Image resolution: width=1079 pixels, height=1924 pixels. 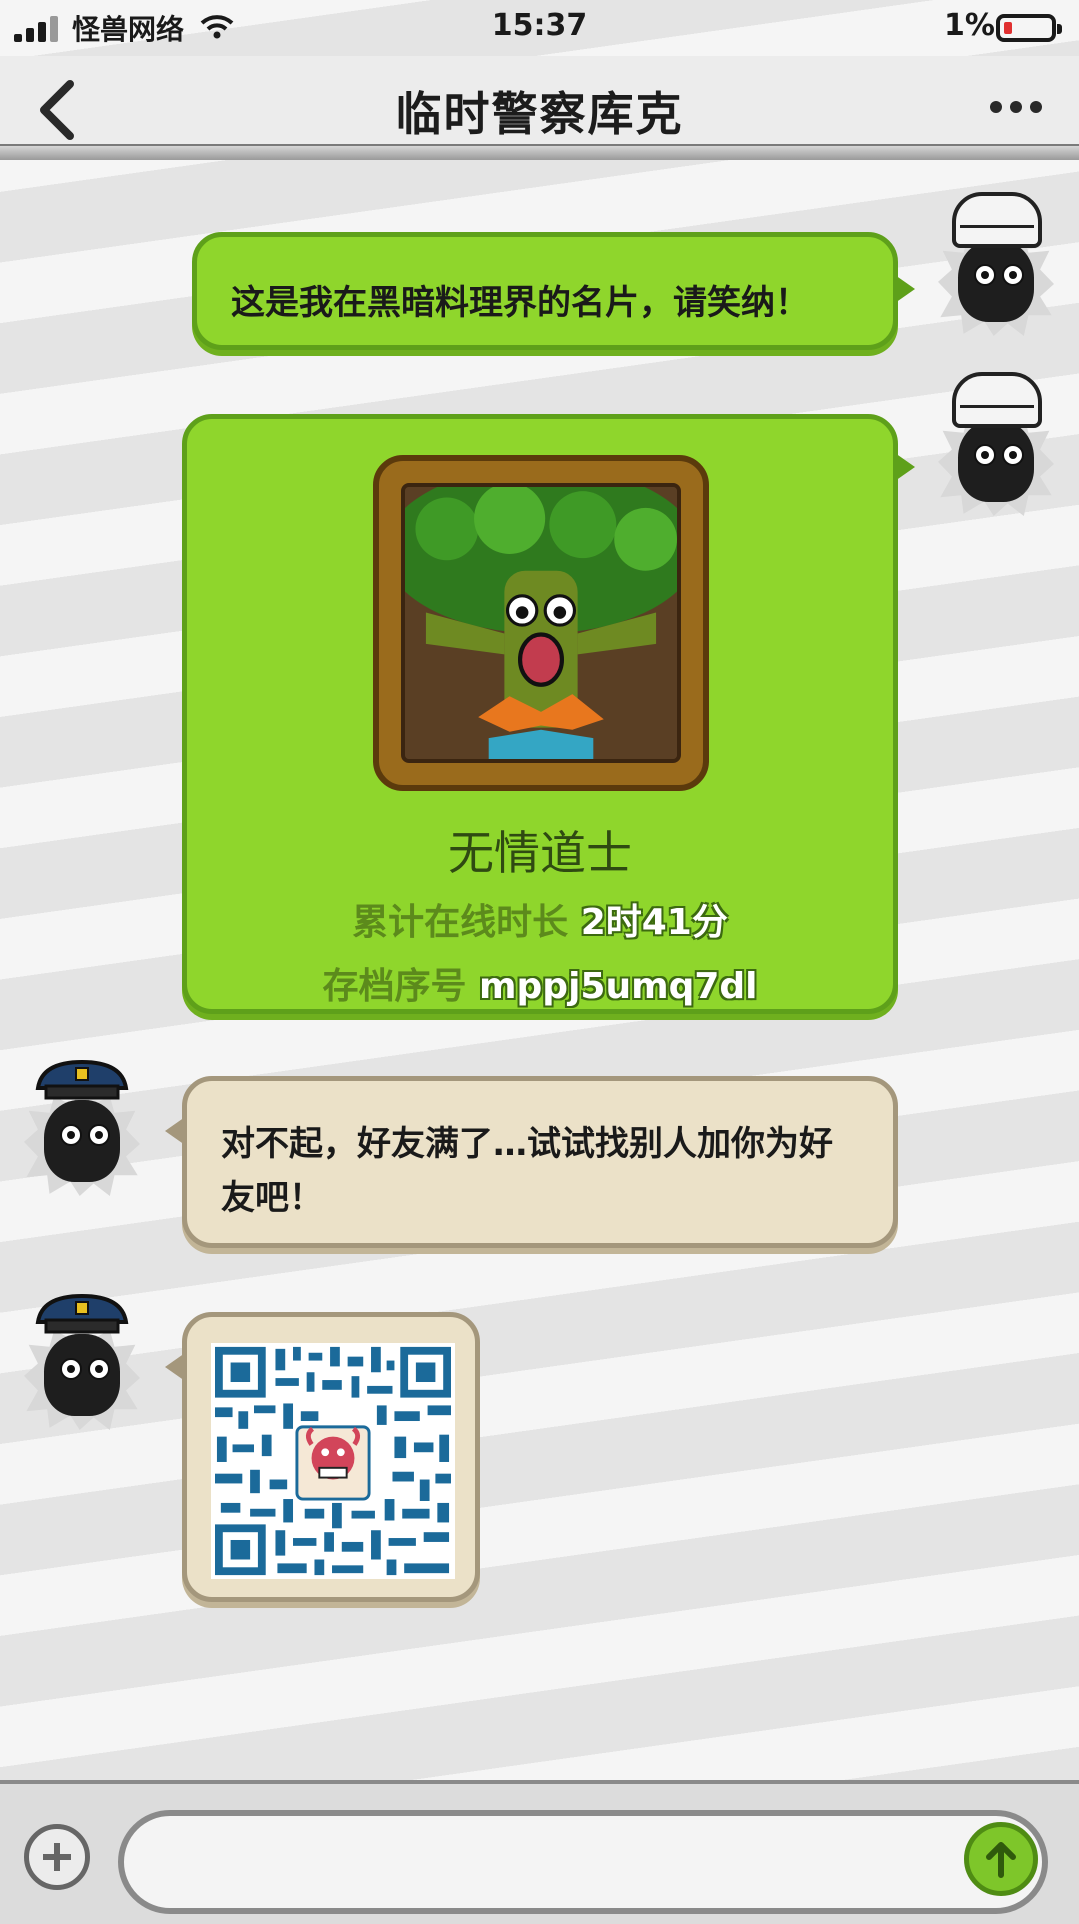 I want to click on card-online-label: 累计在线时长, so click(x=460, y=922).